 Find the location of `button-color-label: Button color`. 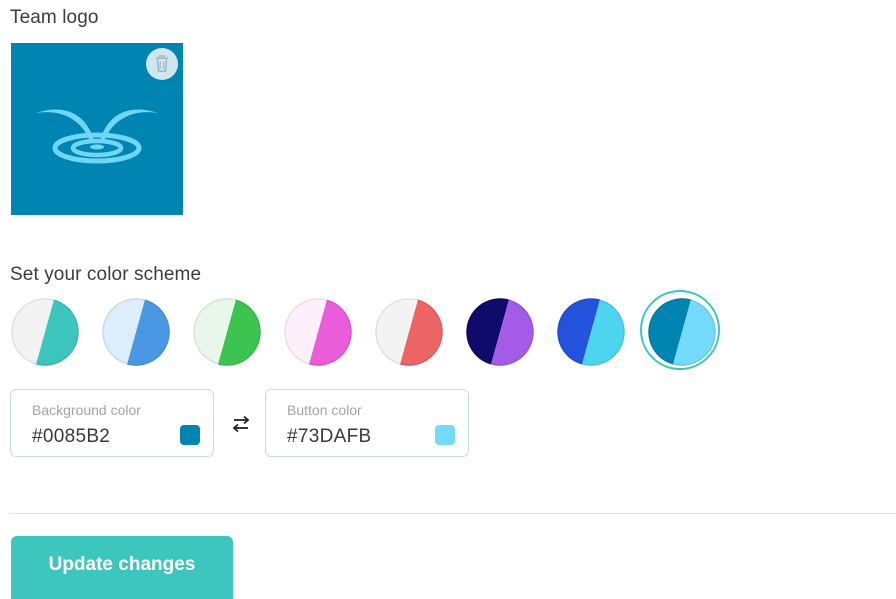

button-color-label: Button color is located at coordinates (324, 410).